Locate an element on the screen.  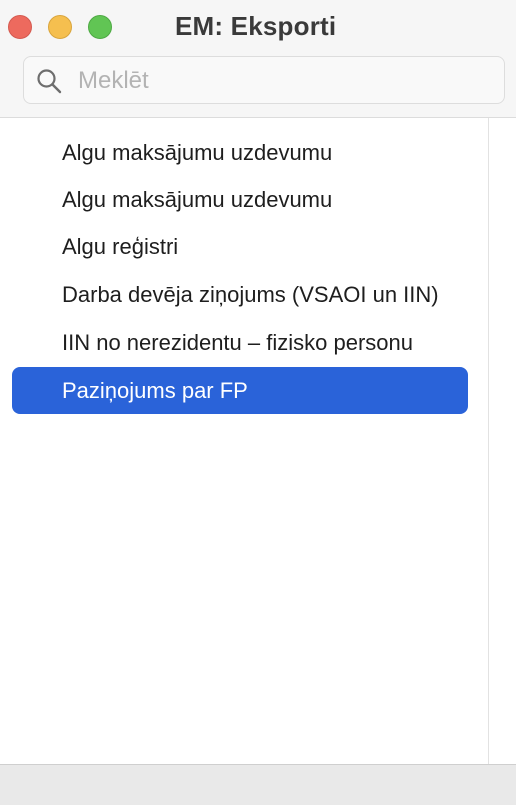
scrollbar-track is located at coordinates (502, 441).